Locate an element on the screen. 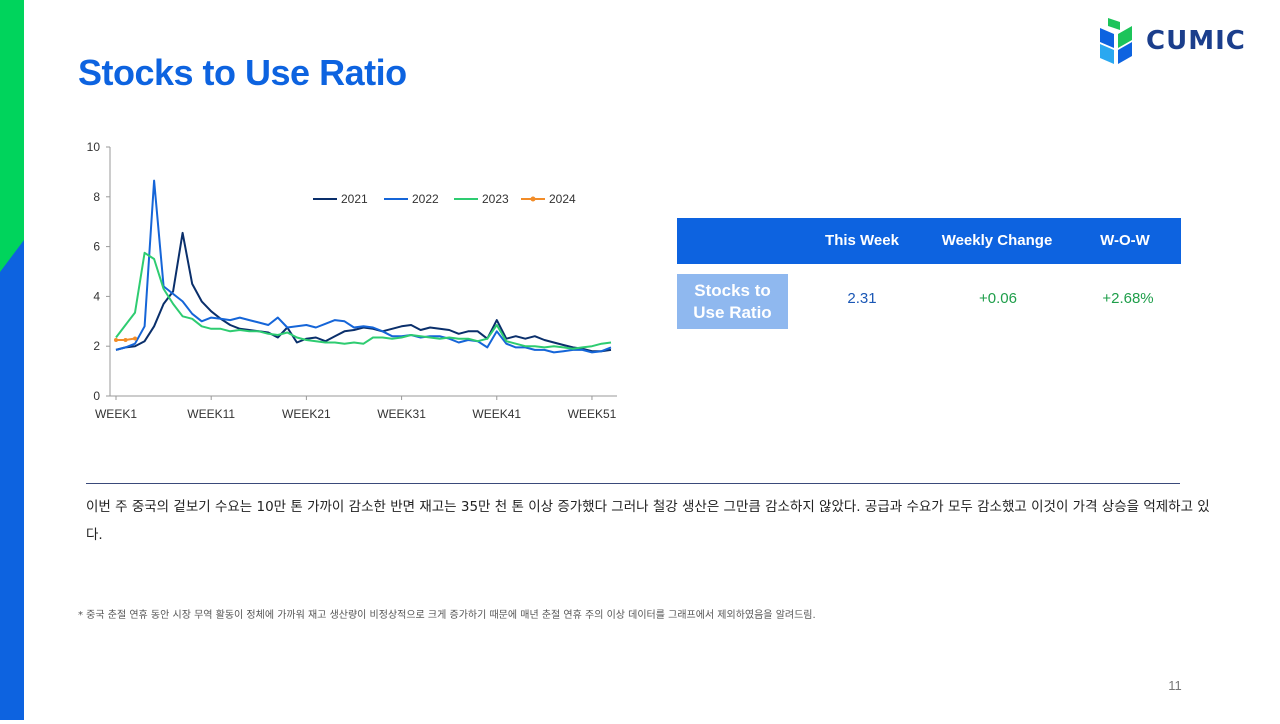 This screenshot has height=724, width=1280. y-tick-label: 0 is located at coordinates (96, 396).